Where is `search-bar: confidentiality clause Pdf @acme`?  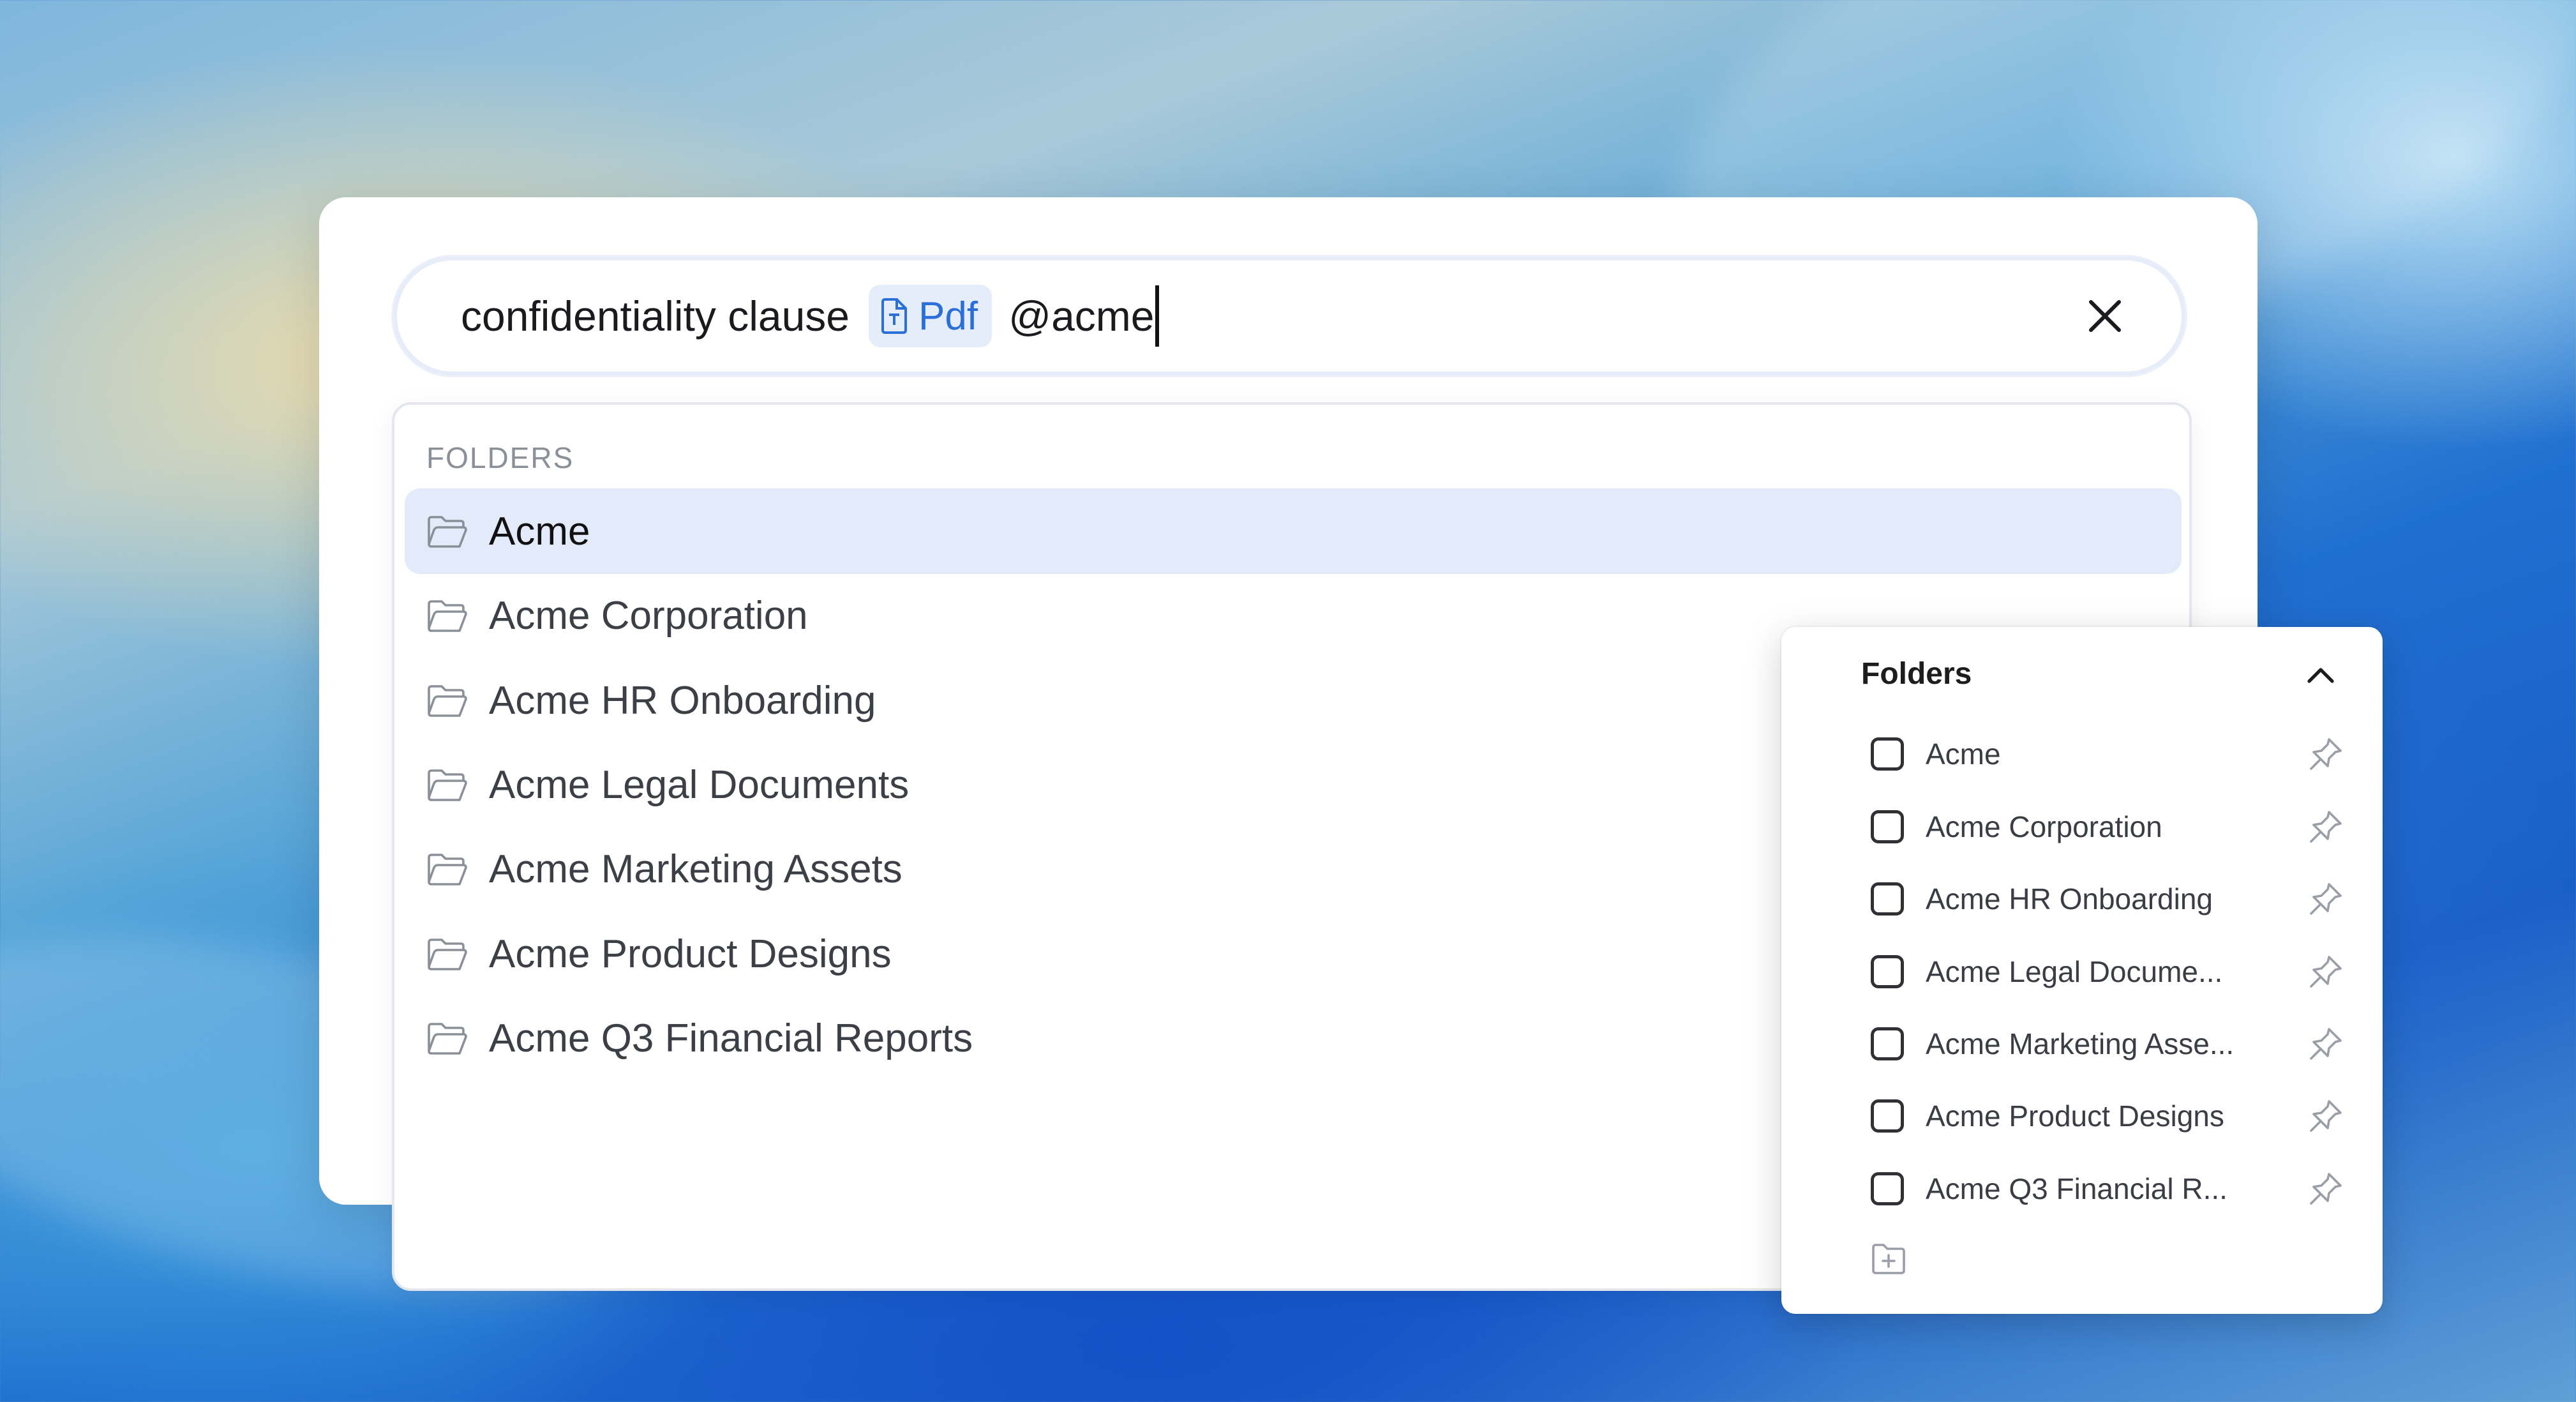
search-bar: confidentiality clause Pdf @acme is located at coordinates (1289, 316).